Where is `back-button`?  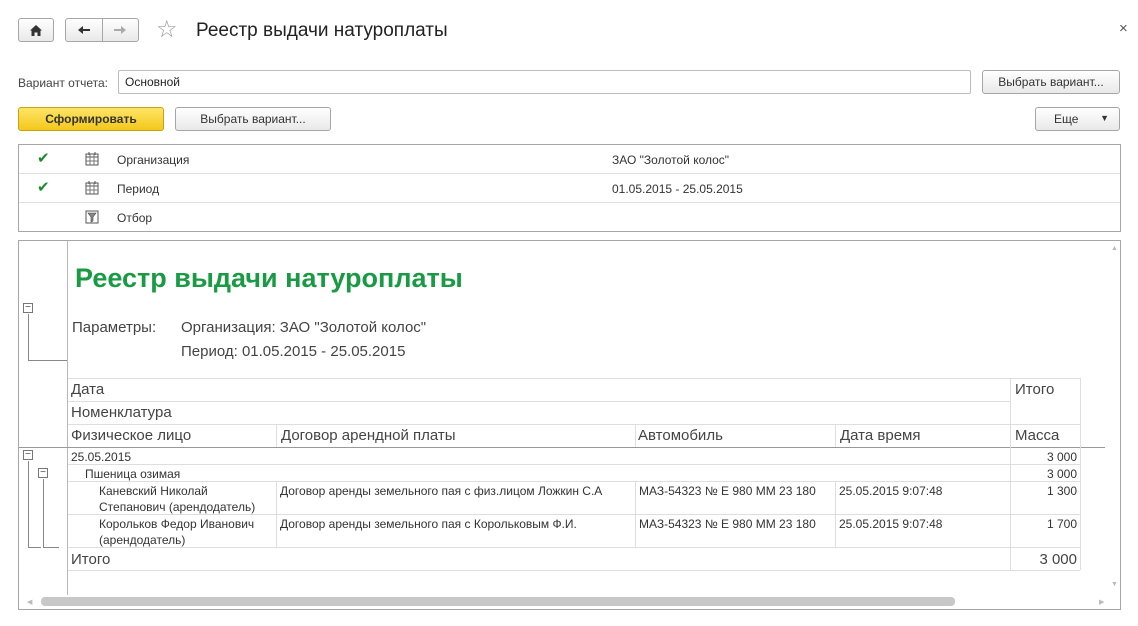 back-button is located at coordinates (84, 30).